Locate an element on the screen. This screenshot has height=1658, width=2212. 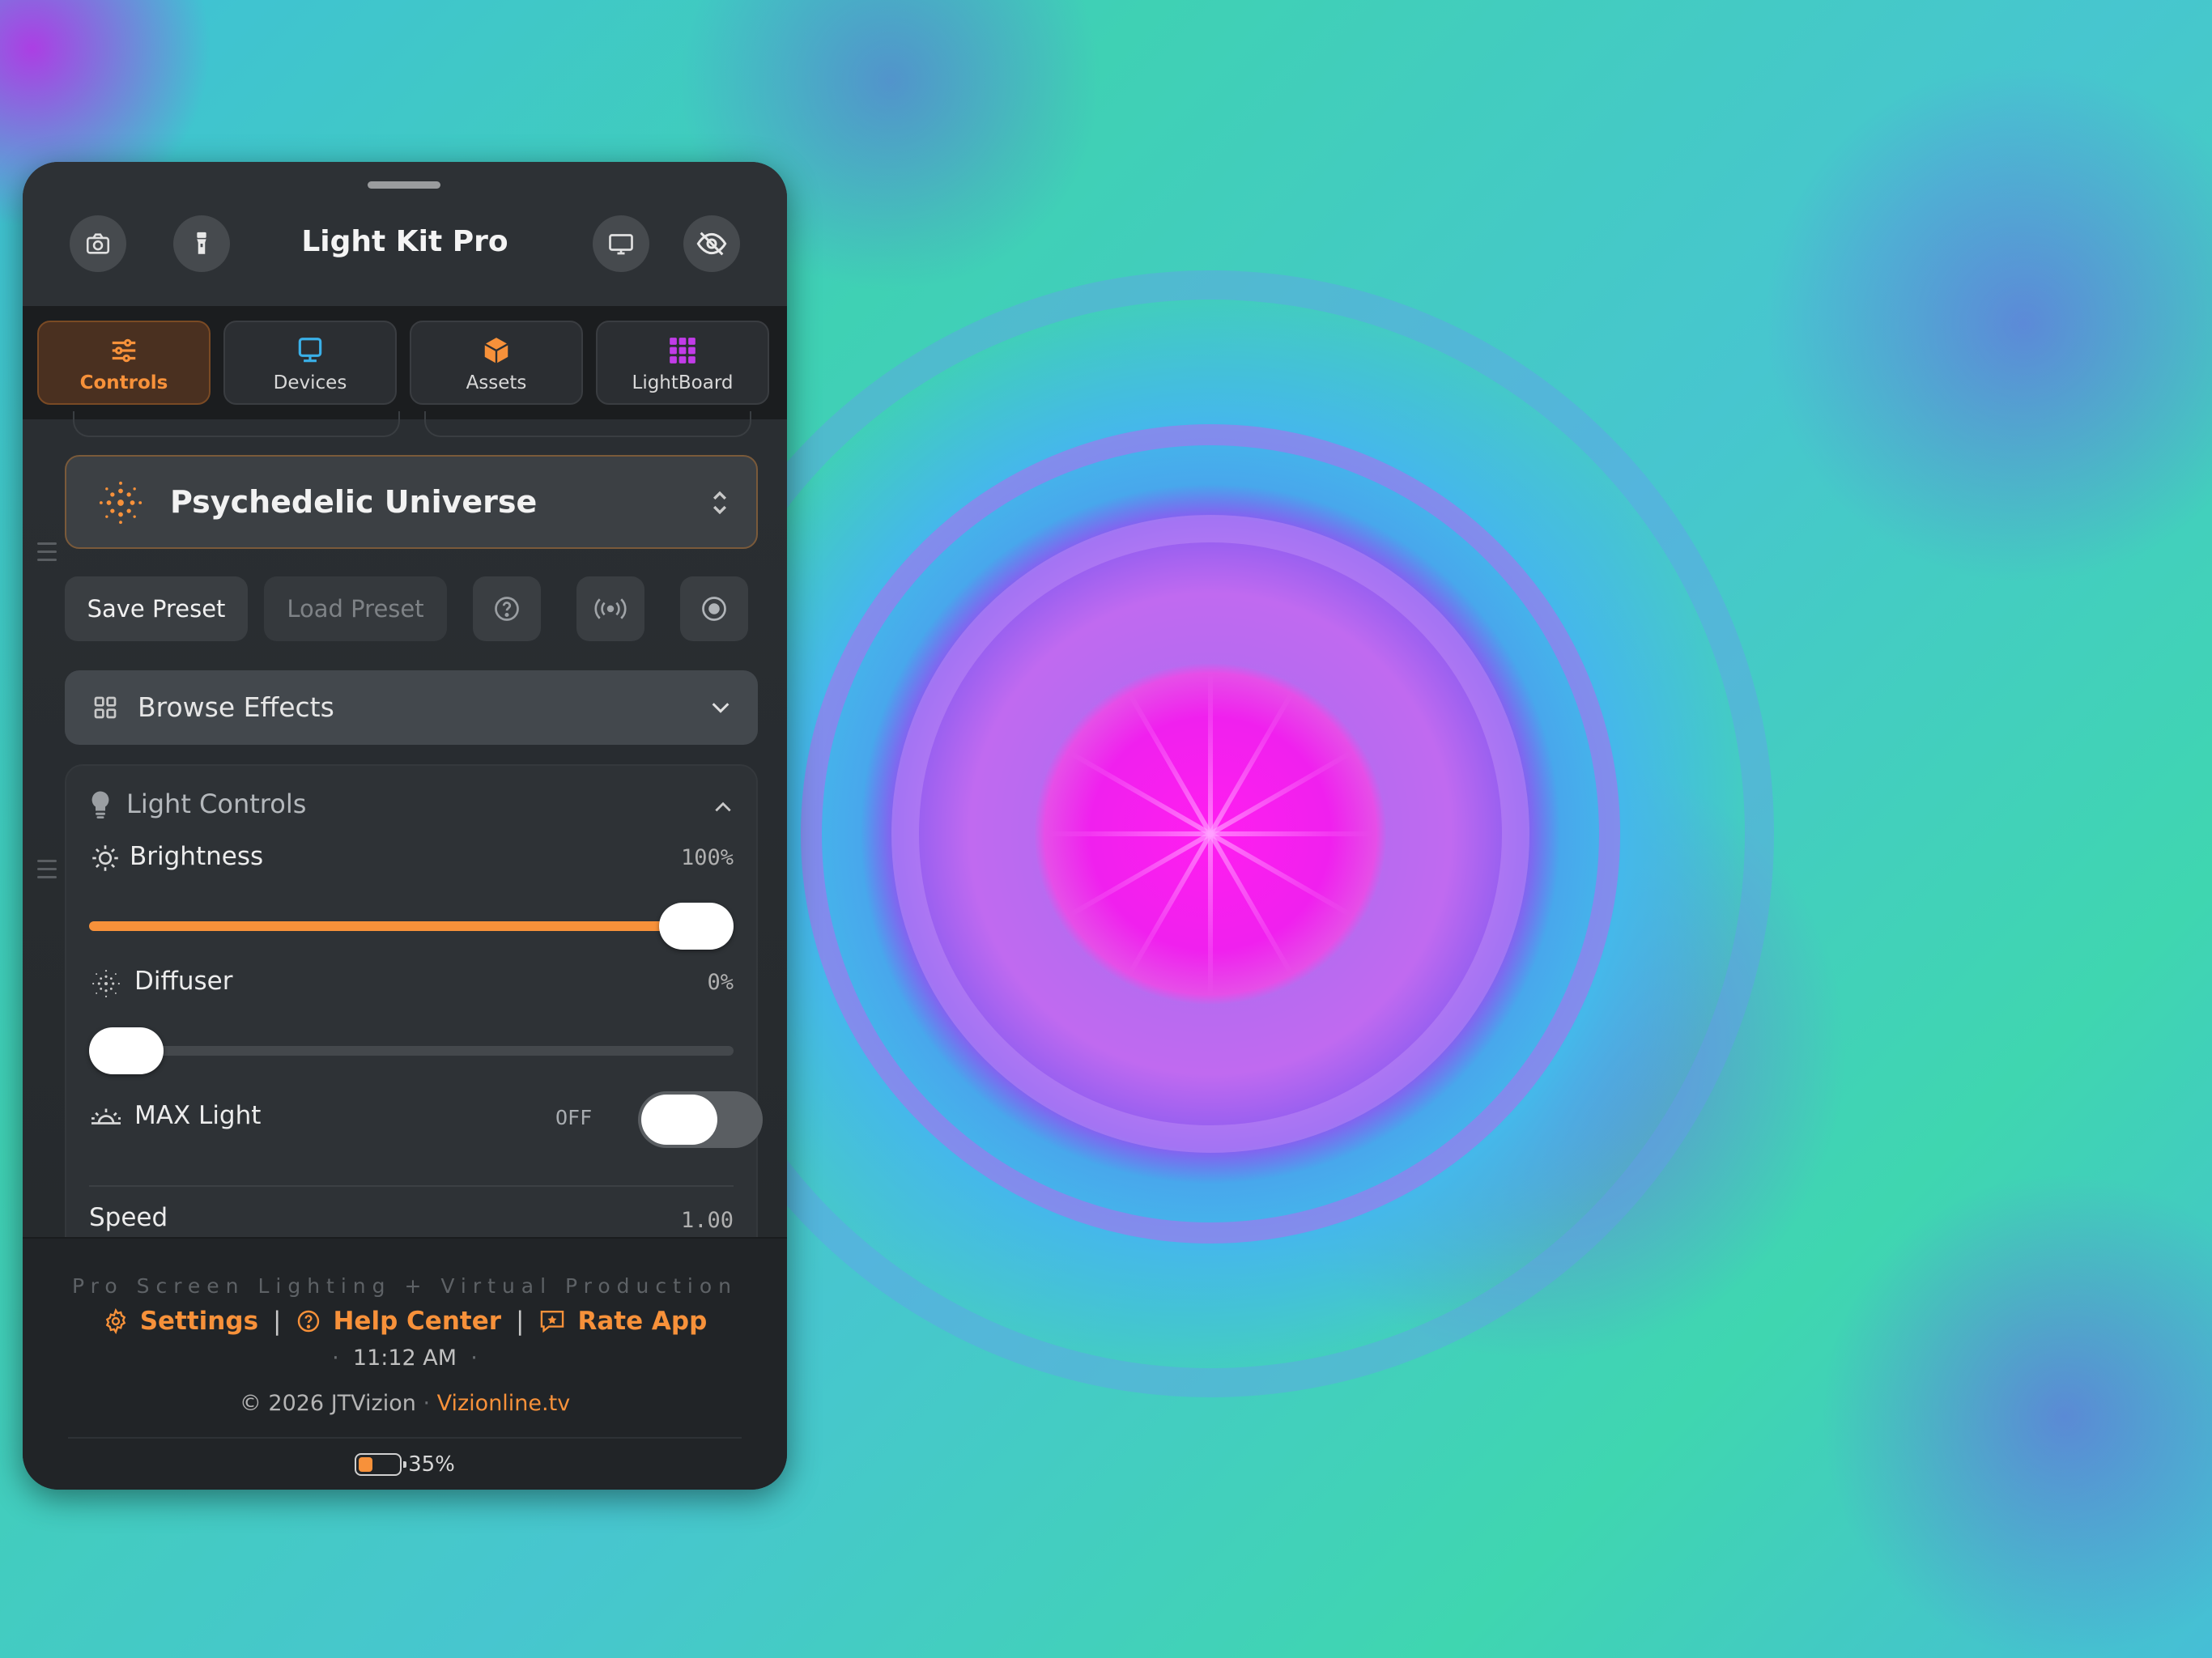
preset-selector: Psychedelic Universe is located at coordinates (412, 502).